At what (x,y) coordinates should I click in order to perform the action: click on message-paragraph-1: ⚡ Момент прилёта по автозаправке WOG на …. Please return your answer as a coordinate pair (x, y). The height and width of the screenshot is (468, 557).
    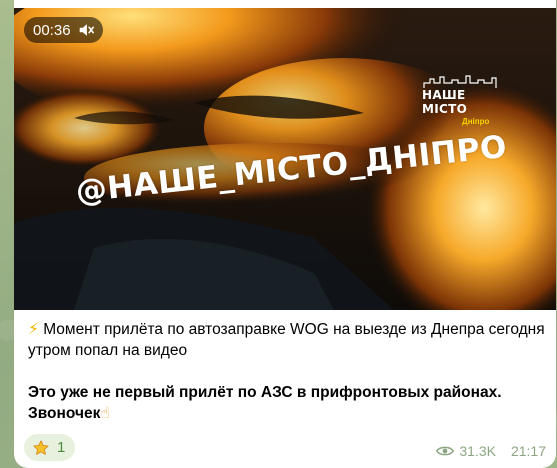
    Looking at the image, I should click on (288, 340).